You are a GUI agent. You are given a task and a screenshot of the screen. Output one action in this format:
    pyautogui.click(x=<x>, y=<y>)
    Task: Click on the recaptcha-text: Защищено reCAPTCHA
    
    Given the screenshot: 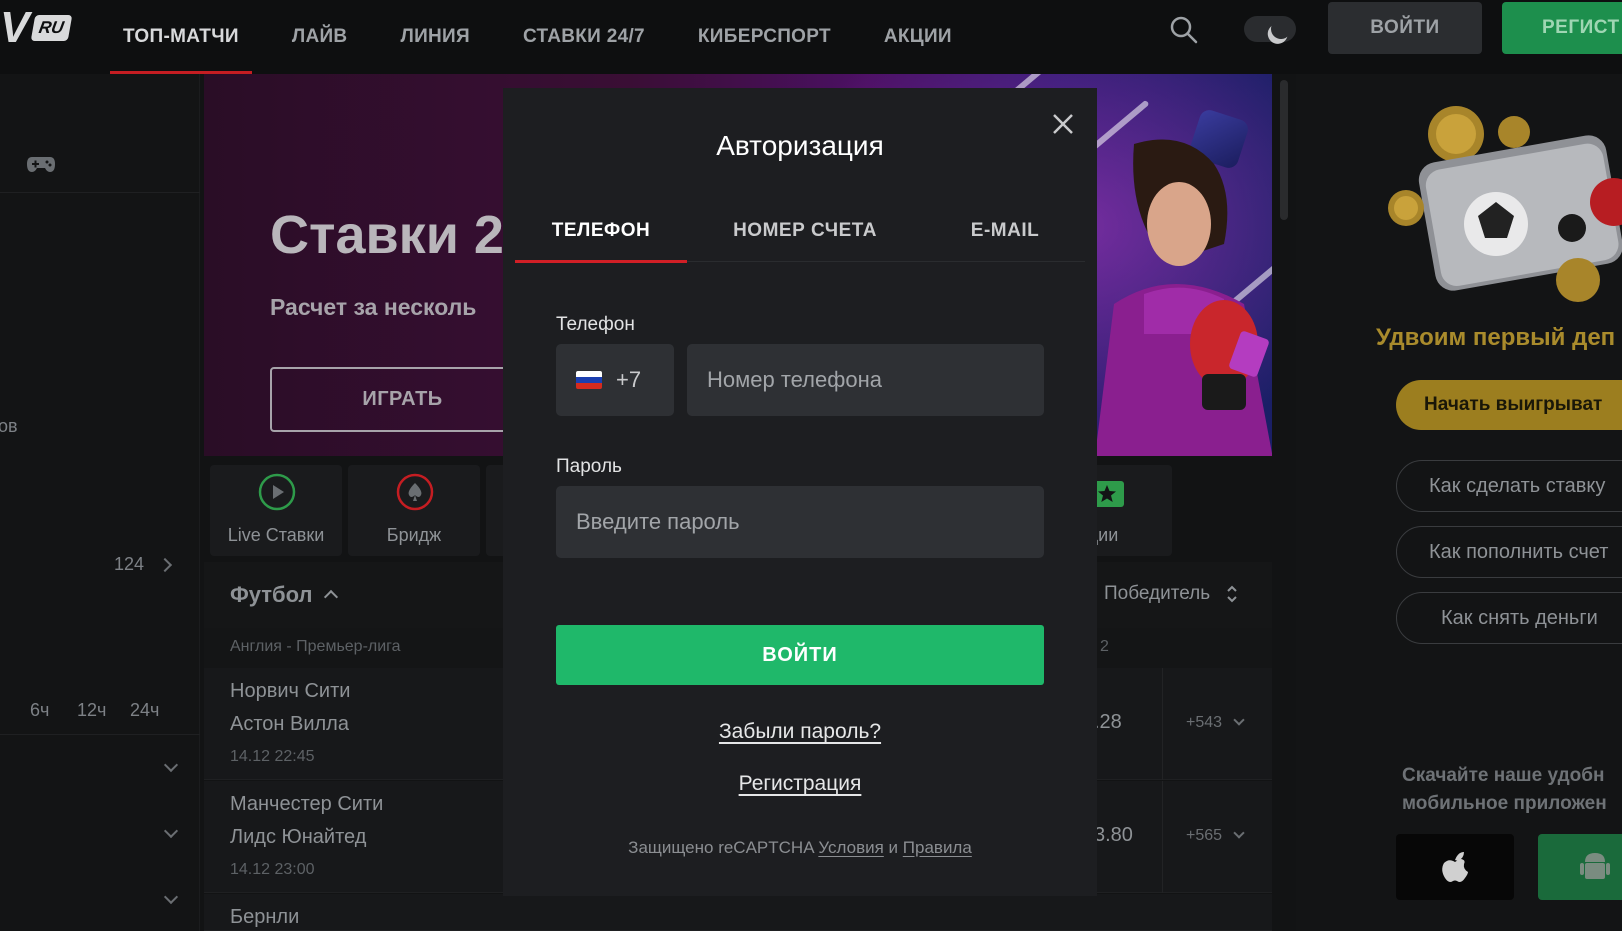 What is the action you would take?
    pyautogui.click(x=721, y=847)
    